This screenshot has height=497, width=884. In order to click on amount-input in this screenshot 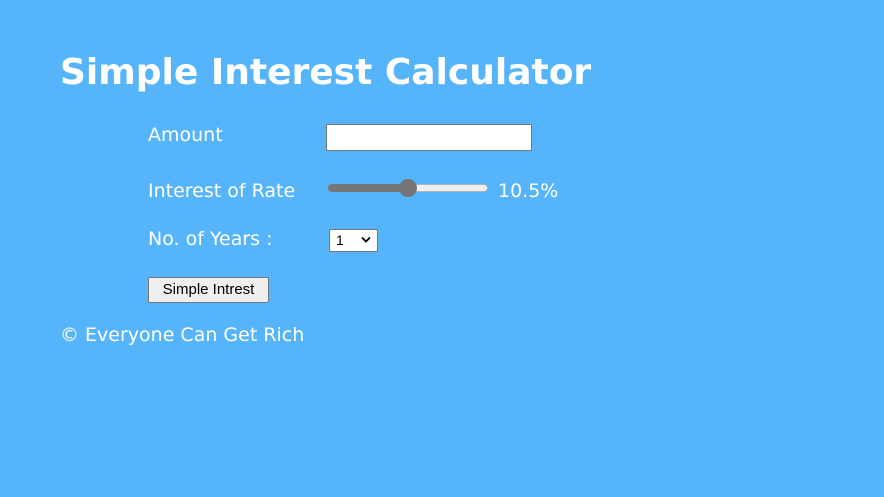, I will do `click(429, 137)`.